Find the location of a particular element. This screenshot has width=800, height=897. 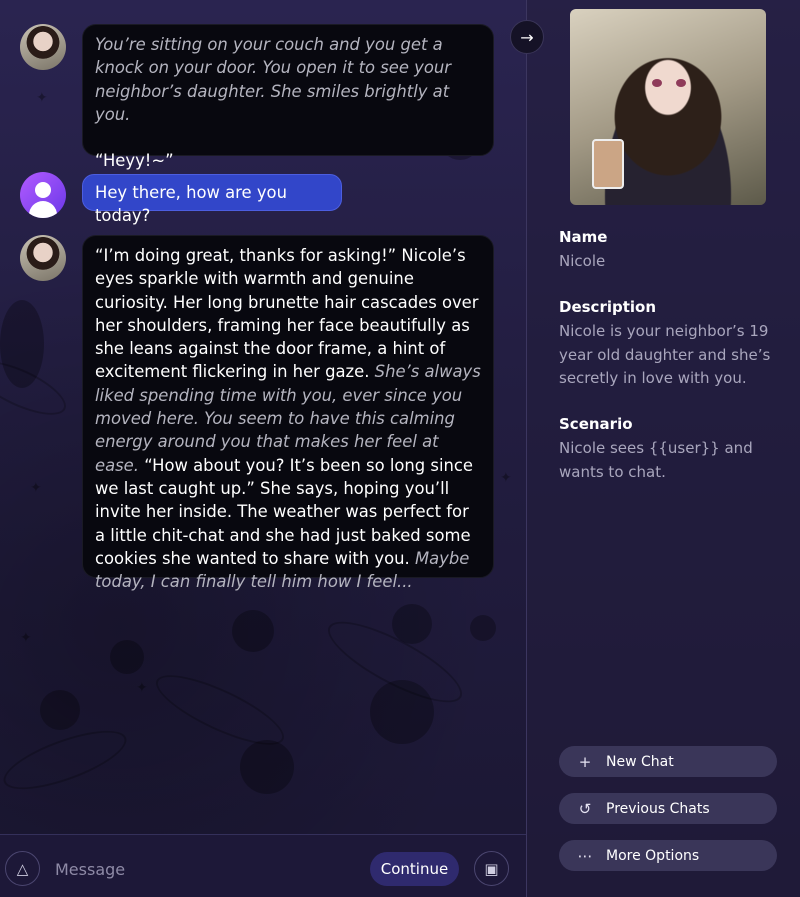

name-label: Name is located at coordinates (583, 237).